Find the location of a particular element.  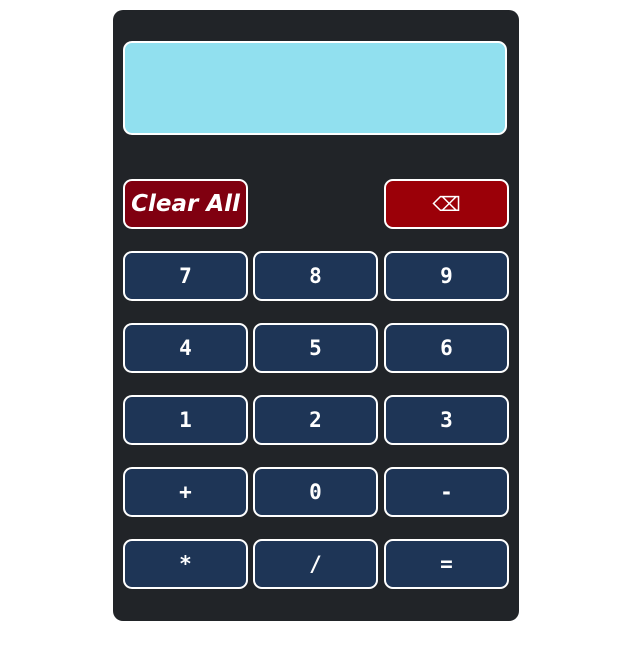

divide-button: / is located at coordinates (315, 564).